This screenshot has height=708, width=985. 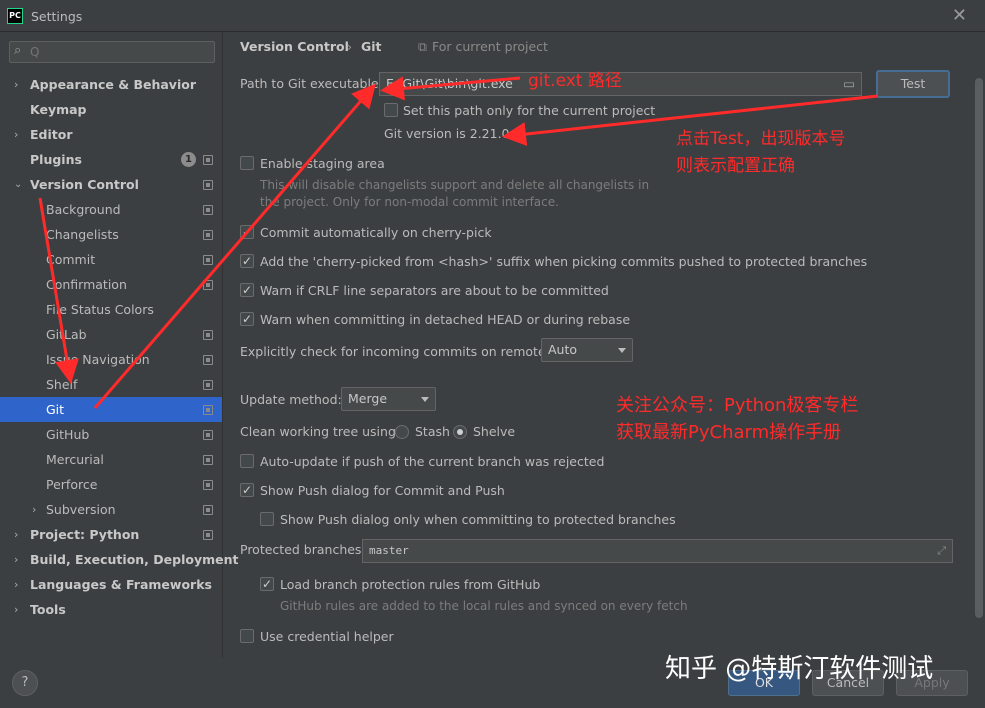 I want to click on cherry-pick-checkbox: ✓, so click(x=247, y=232).